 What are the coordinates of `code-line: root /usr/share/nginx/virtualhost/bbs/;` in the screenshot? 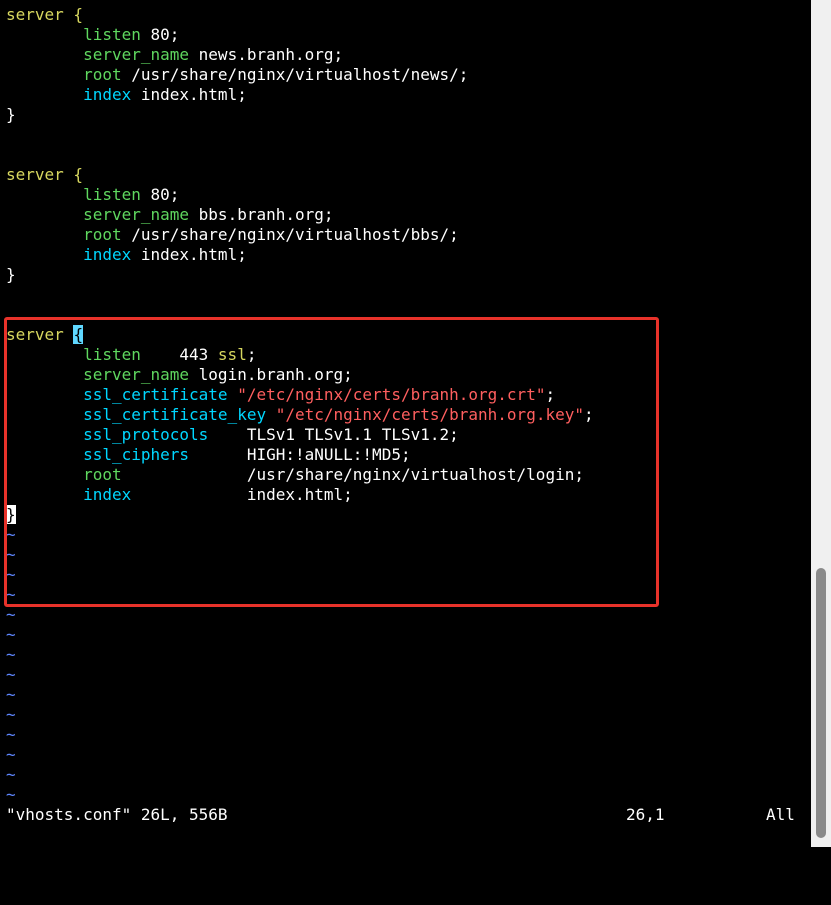 It's located at (300, 235).